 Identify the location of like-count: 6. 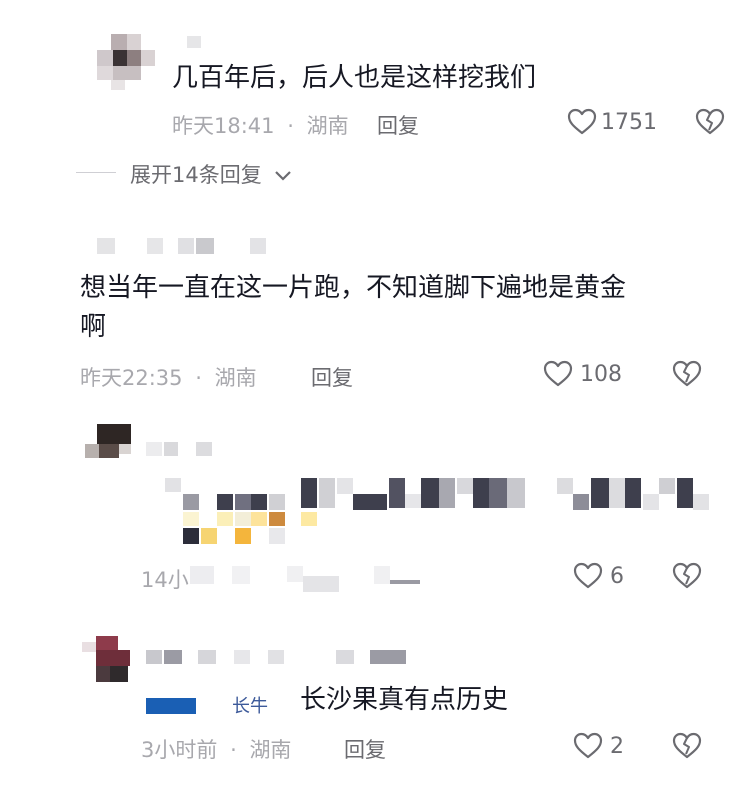
(617, 576).